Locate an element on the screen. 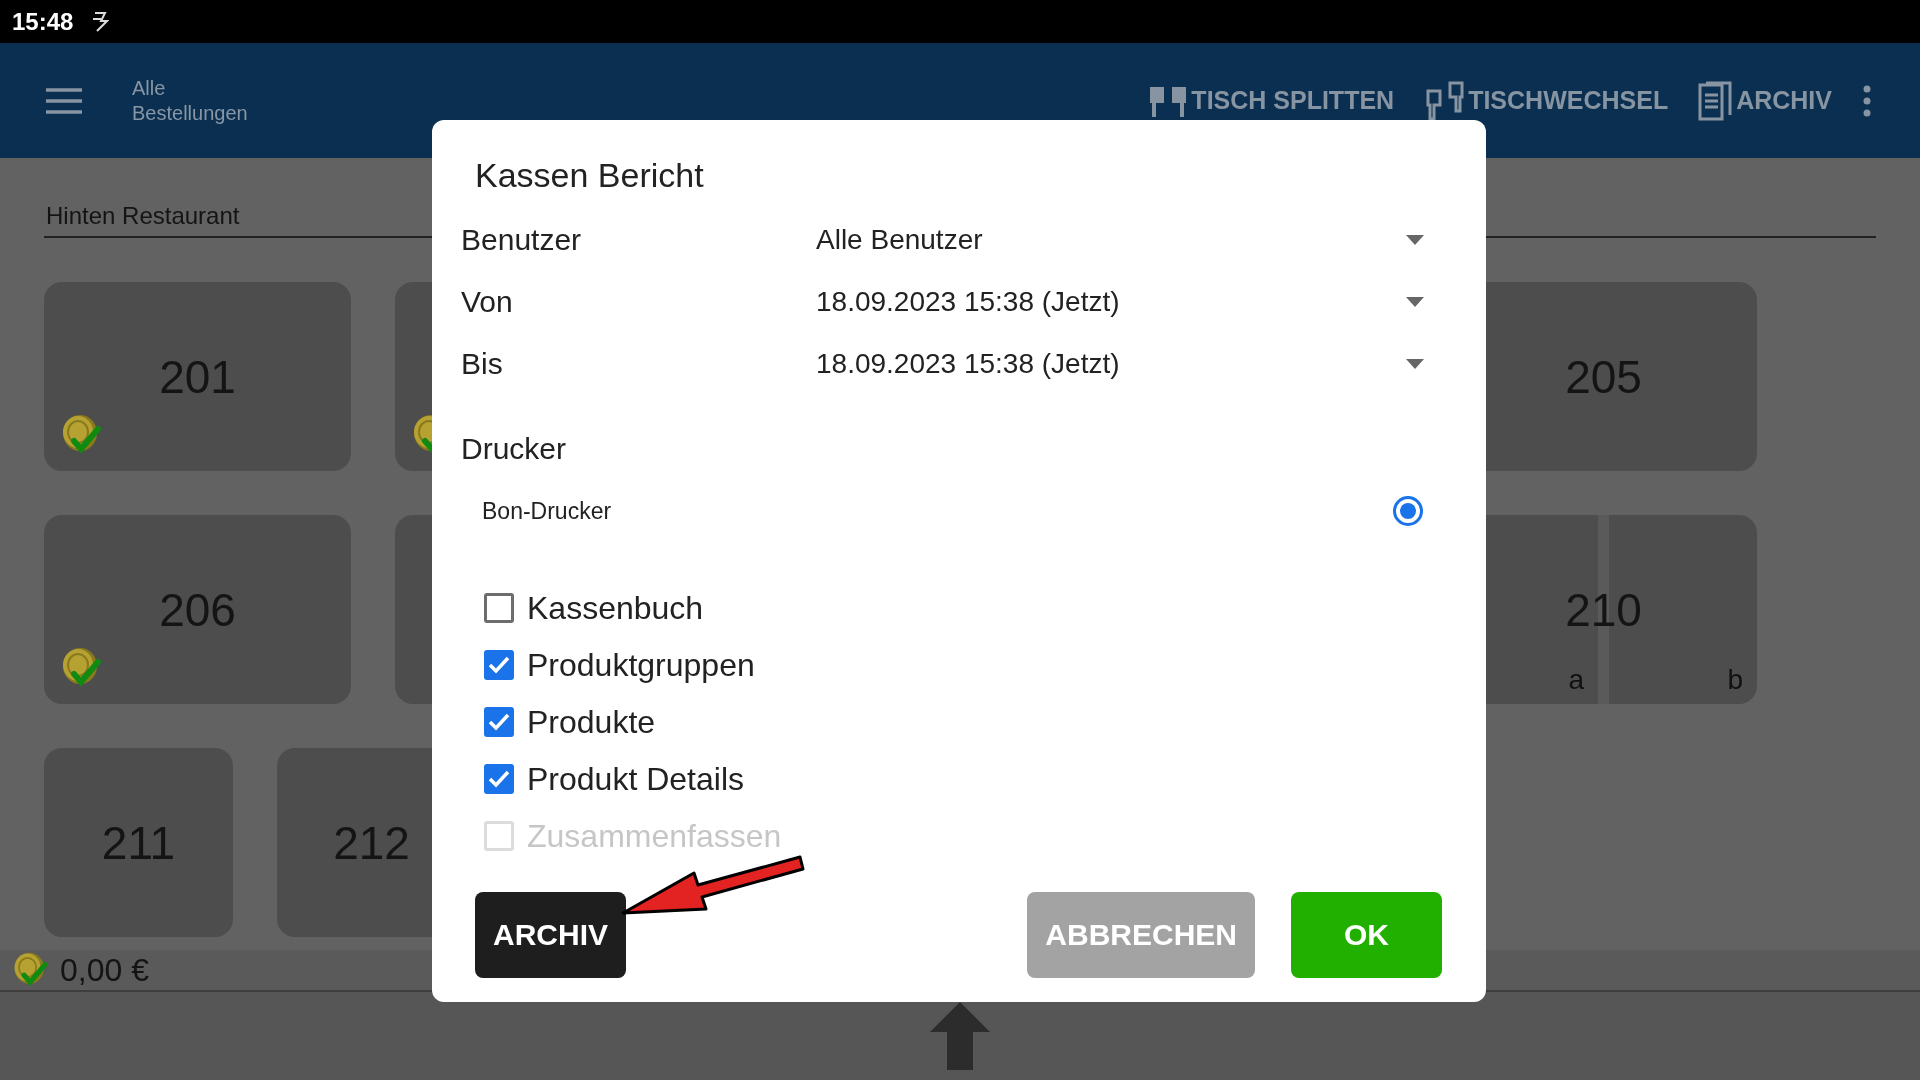 The height and width of the screenshot is (1080, 1920). printer-name: Bon-Drucker is located at coordinates (547, 511).